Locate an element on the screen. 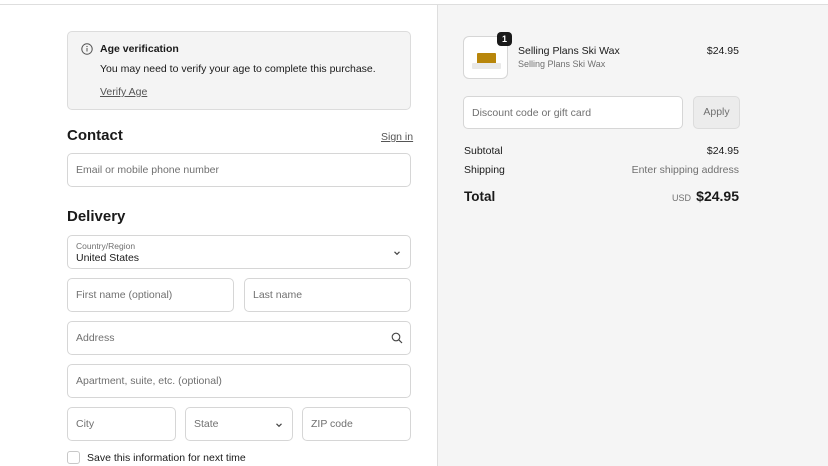  city-placeholder: City is located at coordinates (85, 424).